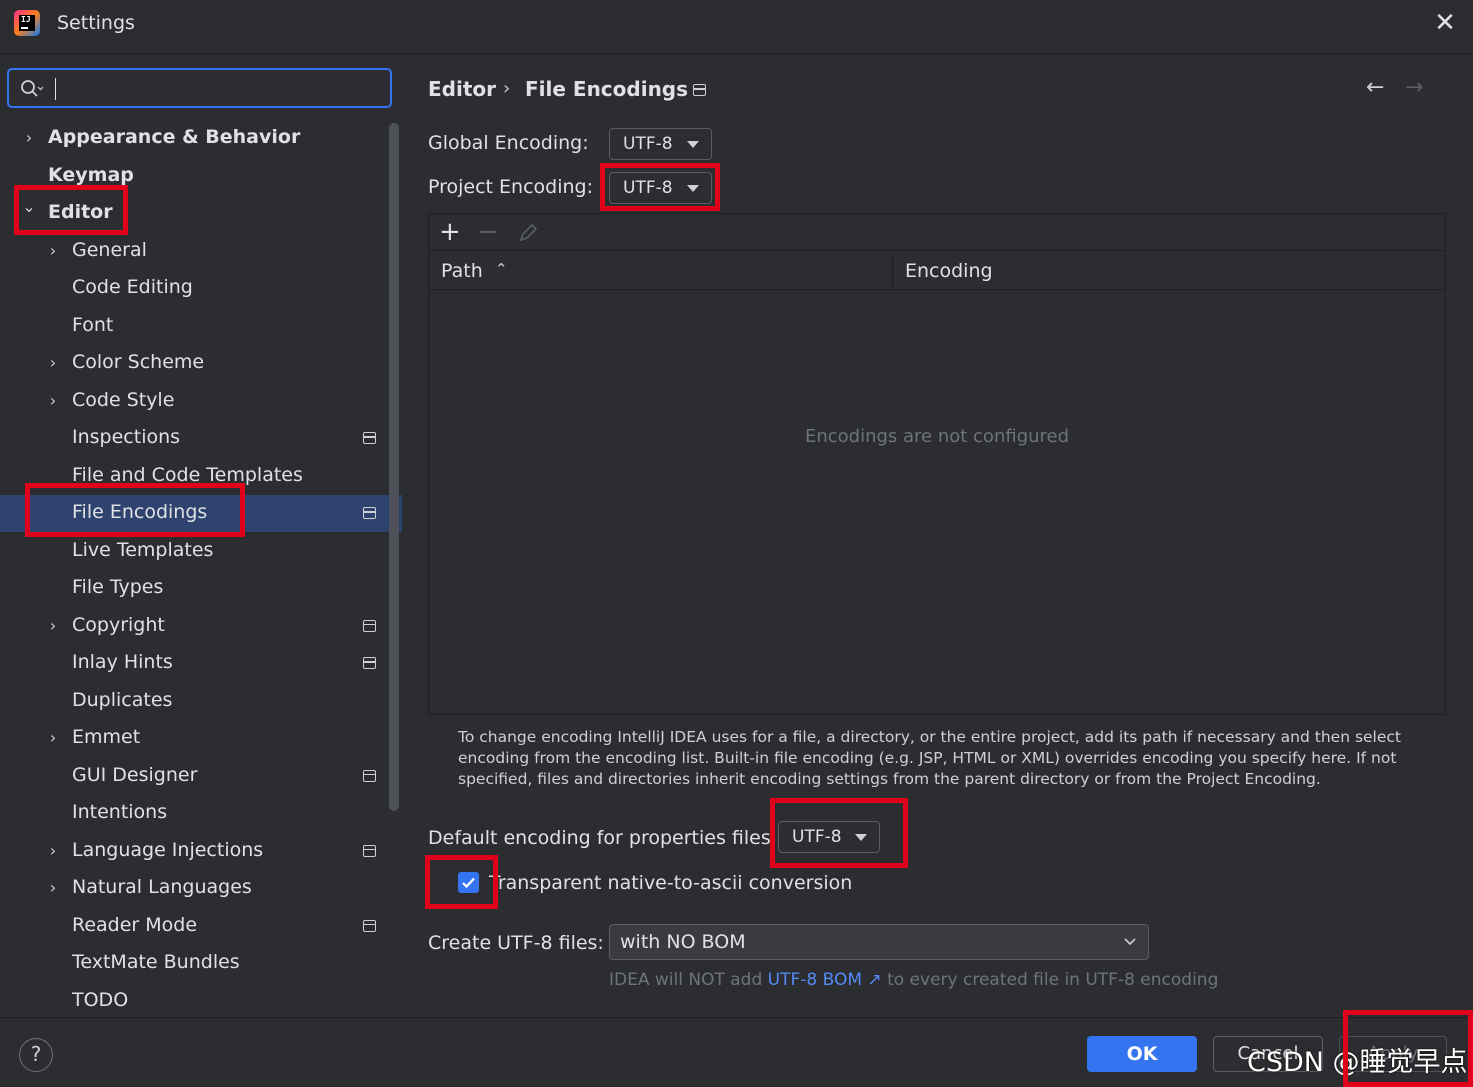 The image size is (1473, 1087). What do you see at coordinates (683, 942) in the screenshot?
I see `create-utf8-value: with NO BOM` at bounding box center [683, 942].